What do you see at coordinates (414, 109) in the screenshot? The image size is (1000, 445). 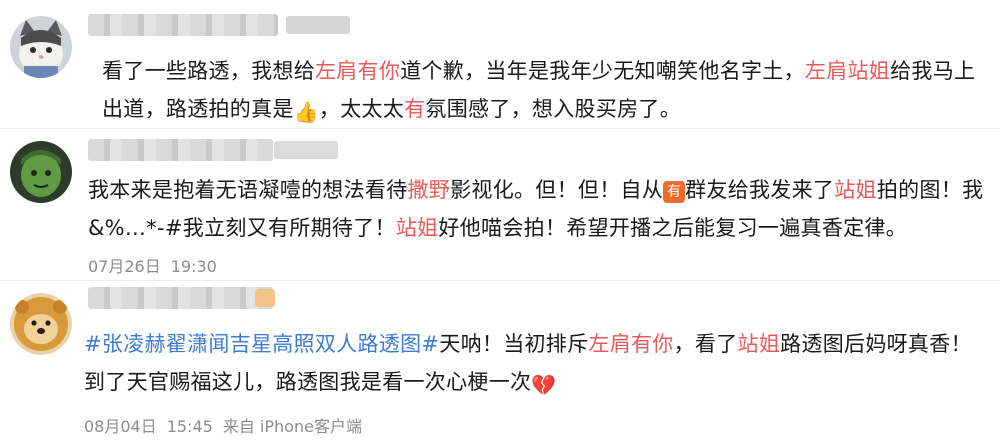 I see `highlight-keyword: 有` at bounding box center [414, 109].